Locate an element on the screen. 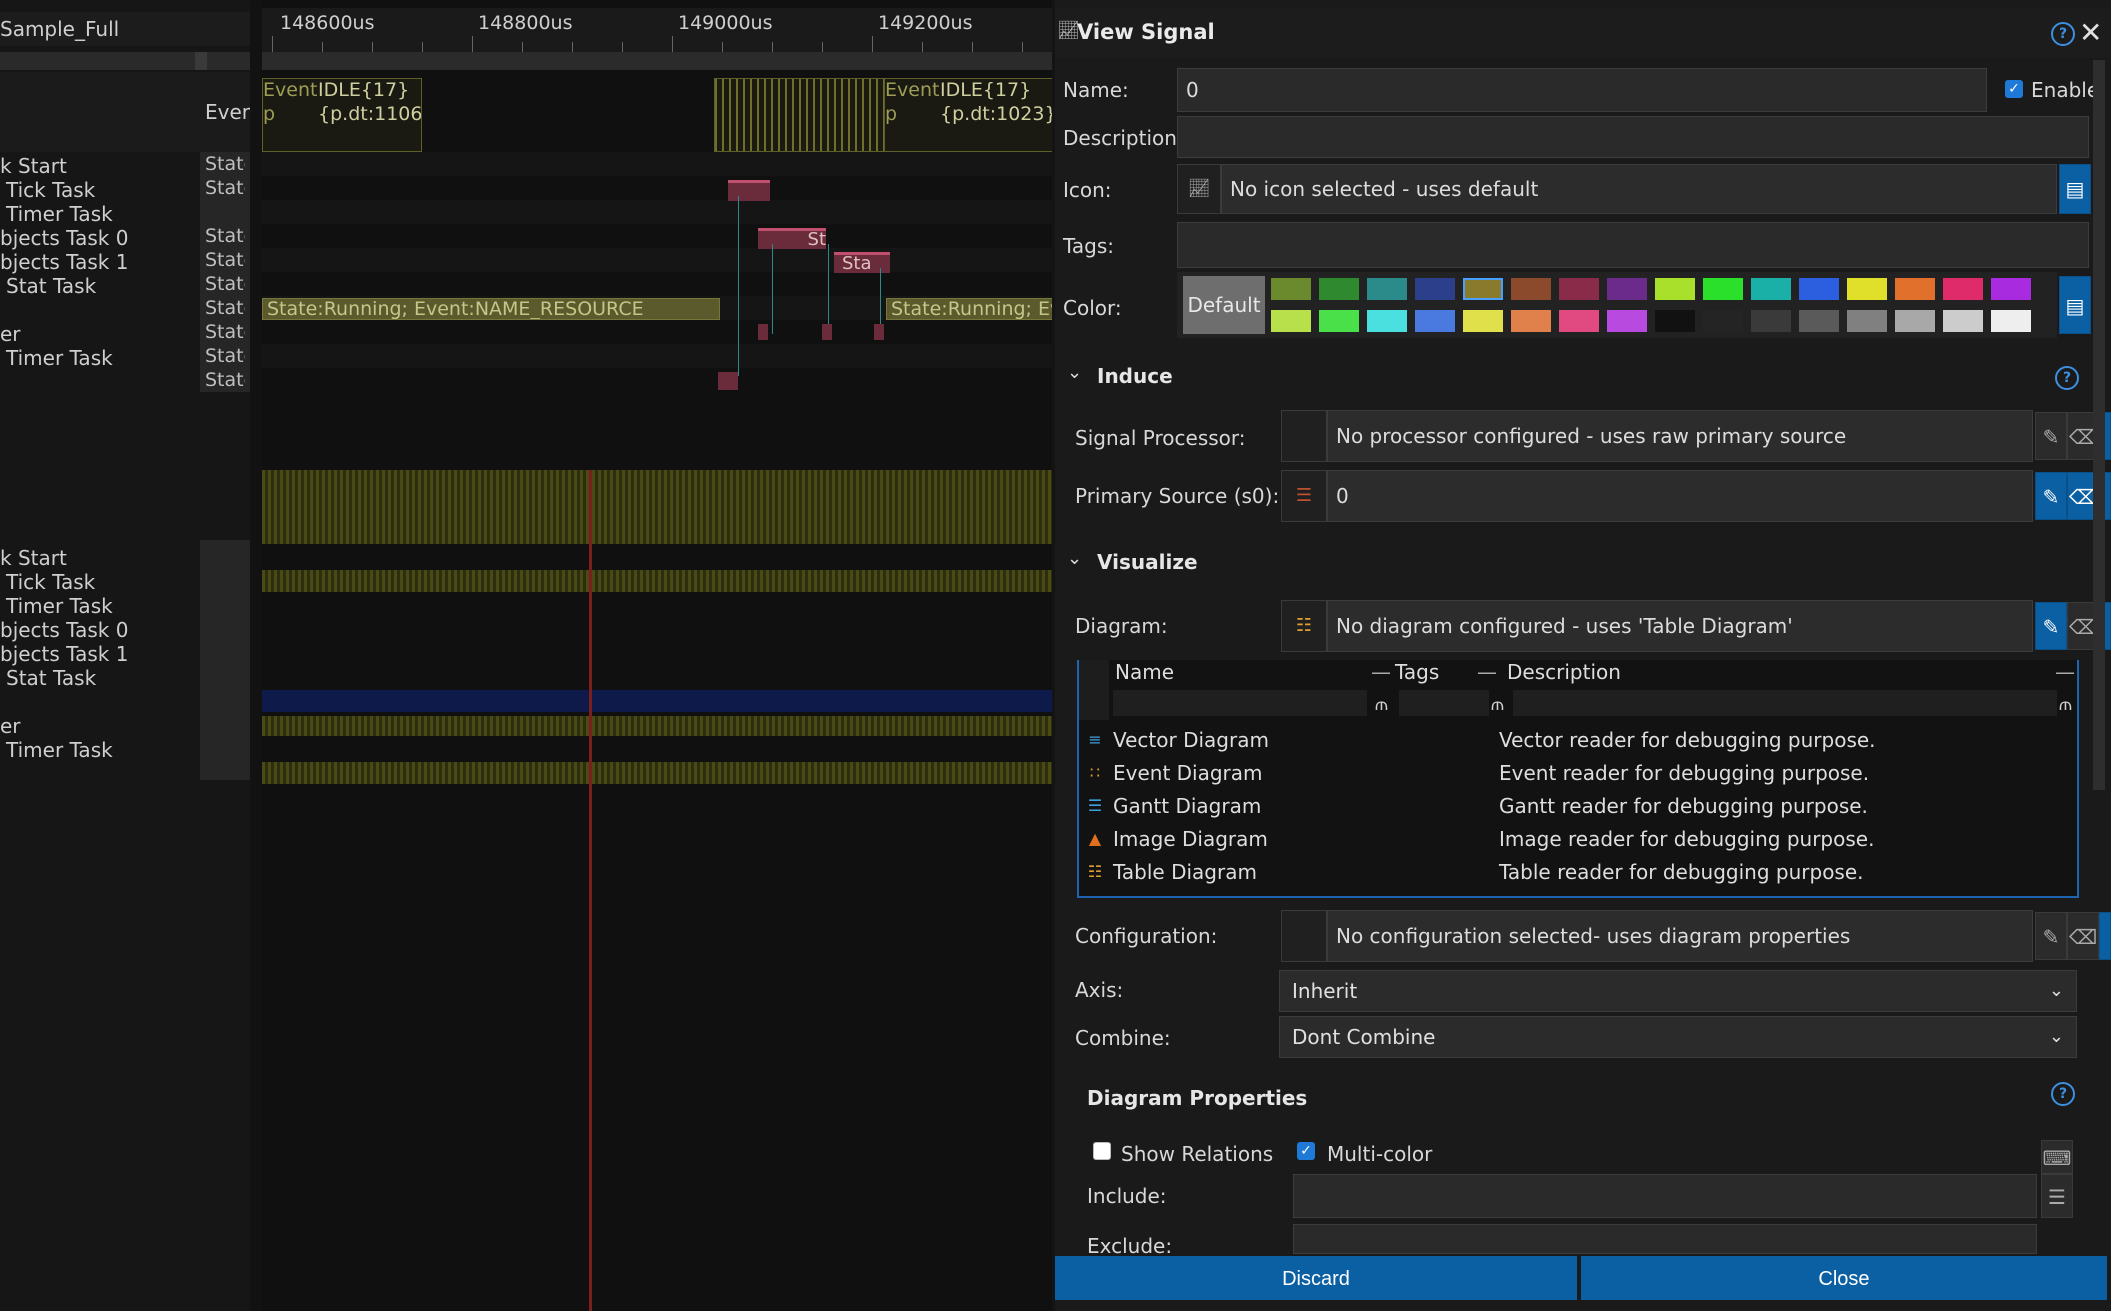  track-name: Tick Task is located at coordinates (50, 190).